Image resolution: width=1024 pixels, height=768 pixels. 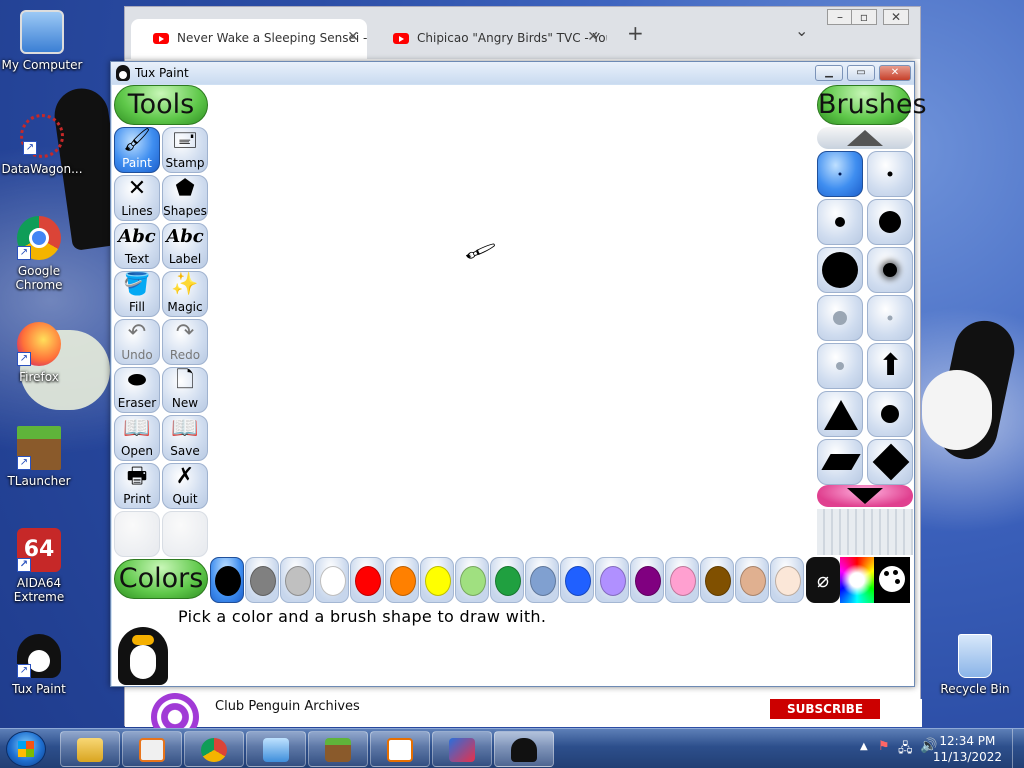 What do you see at coordinates (137, 198) in the screenshot?
I see `tool-lines: ✕ Lines` at bounding box center [137, 198].